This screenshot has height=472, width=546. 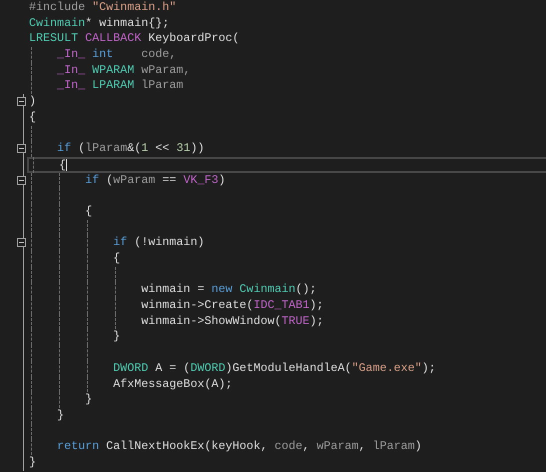 What do you see at coordinates (33, 102) in the screenshot?
I see `code-line: )` at bounding box center [33, 102].